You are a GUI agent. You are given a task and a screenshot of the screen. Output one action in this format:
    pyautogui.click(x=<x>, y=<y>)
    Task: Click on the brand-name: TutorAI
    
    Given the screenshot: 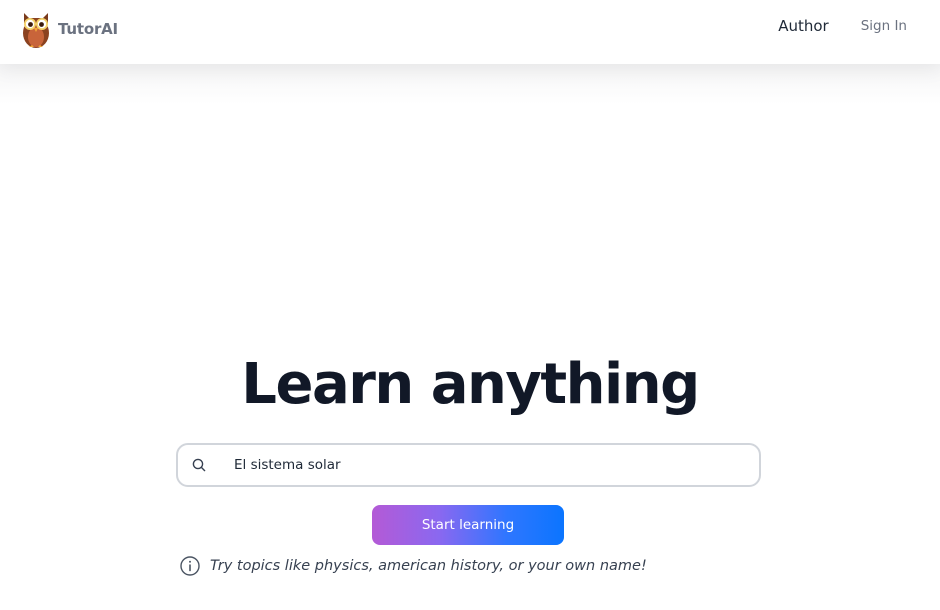 What is the action you would take?
    pyautogui.click(x=88, y=29)
    